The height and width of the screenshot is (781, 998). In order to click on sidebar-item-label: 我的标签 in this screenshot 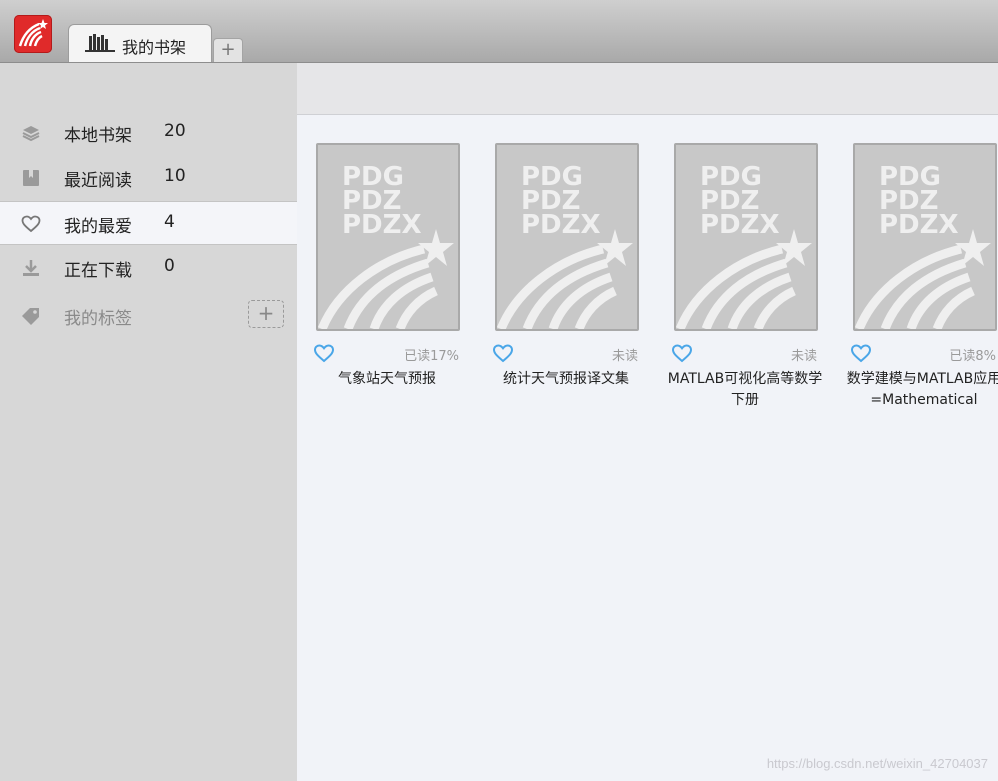, I will do `click(98, 319)`.